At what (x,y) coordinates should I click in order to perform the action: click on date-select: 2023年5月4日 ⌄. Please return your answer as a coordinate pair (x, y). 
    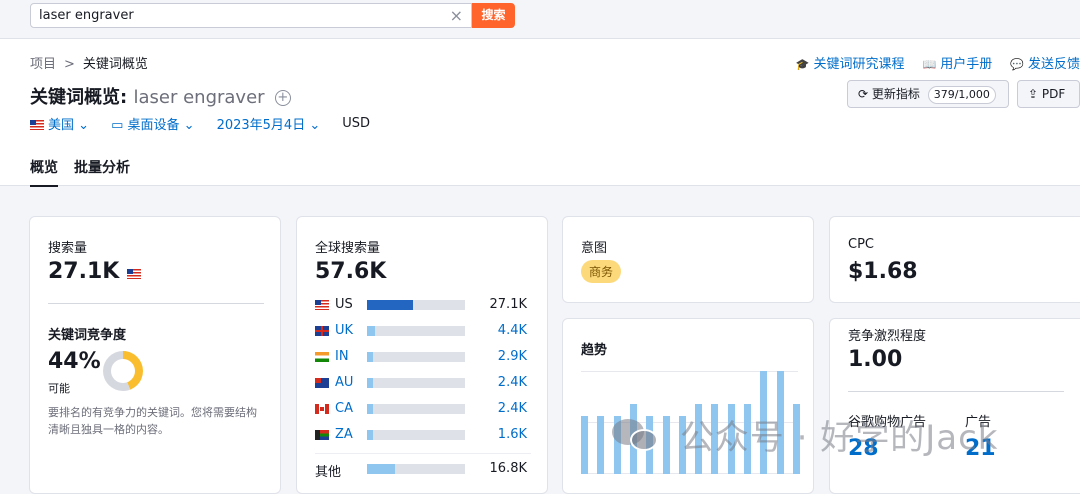
    Looking at the image, I should click on (269, 123).